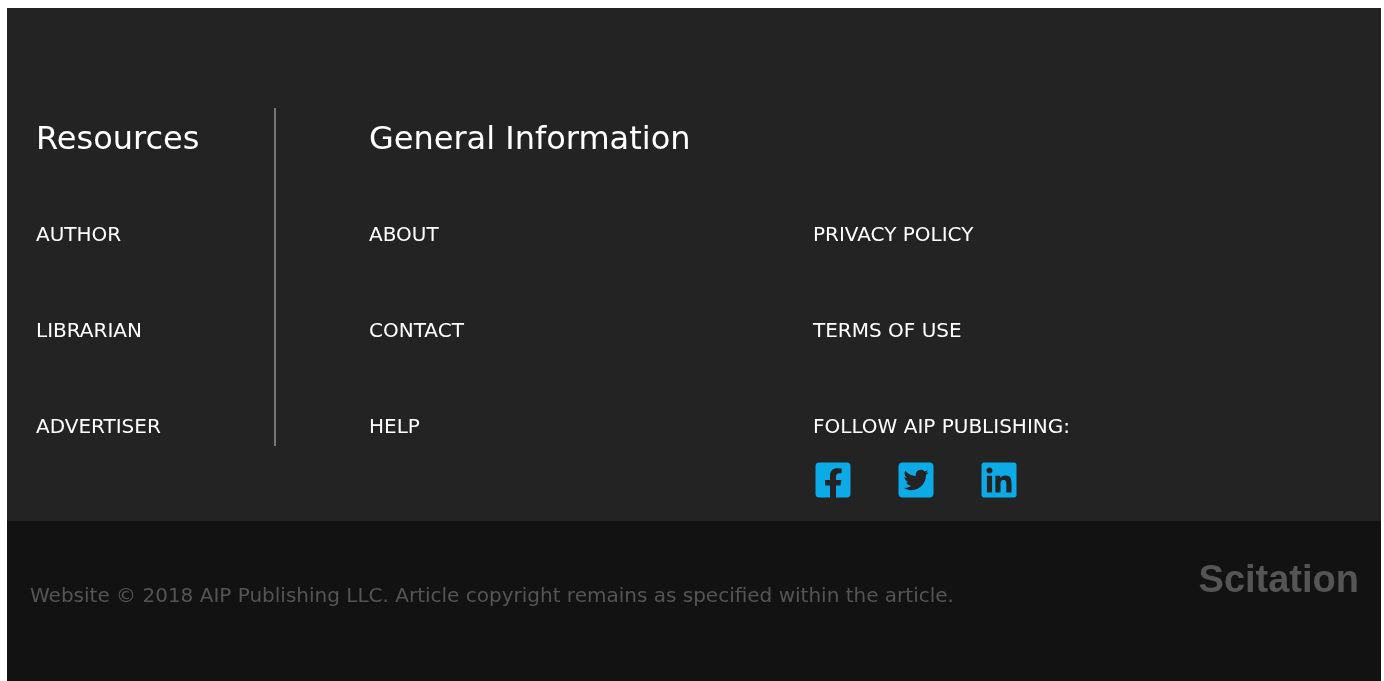 This screenshot has height=681, width=1384. What do you see at coordinates (118, 138) in the screenshot?
I see `section-heading: Resources` at bounding box center [118, 138].